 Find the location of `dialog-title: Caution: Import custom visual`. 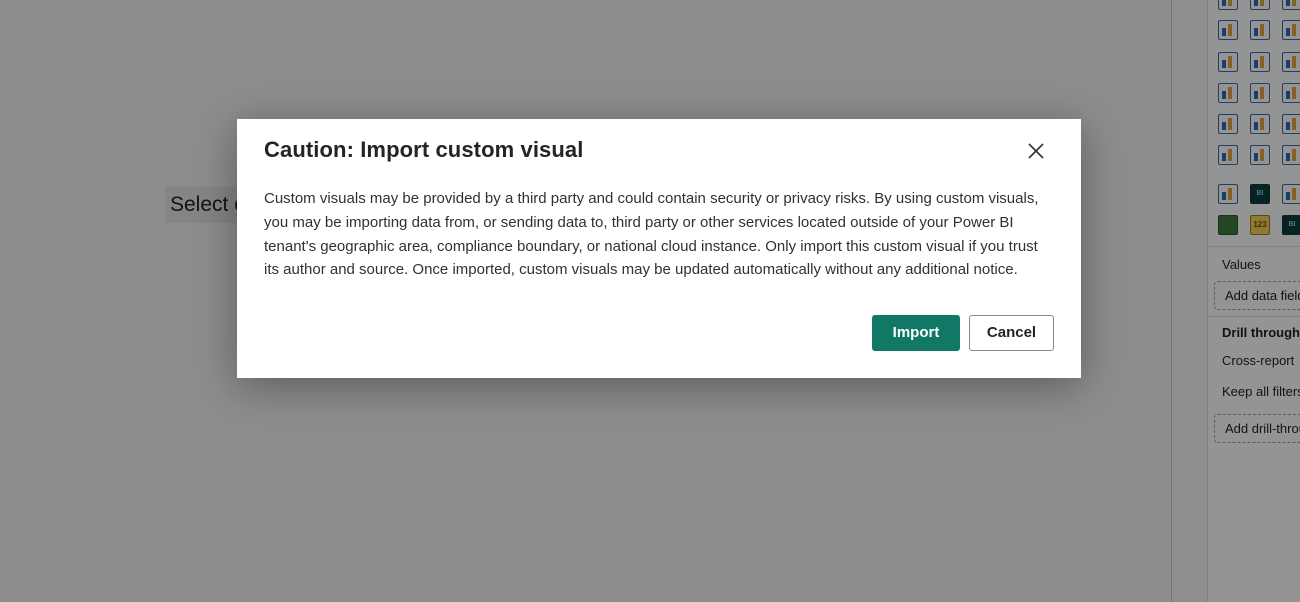

dialog-title: Caution: Import custom visual is located at coordinates (424, 149).